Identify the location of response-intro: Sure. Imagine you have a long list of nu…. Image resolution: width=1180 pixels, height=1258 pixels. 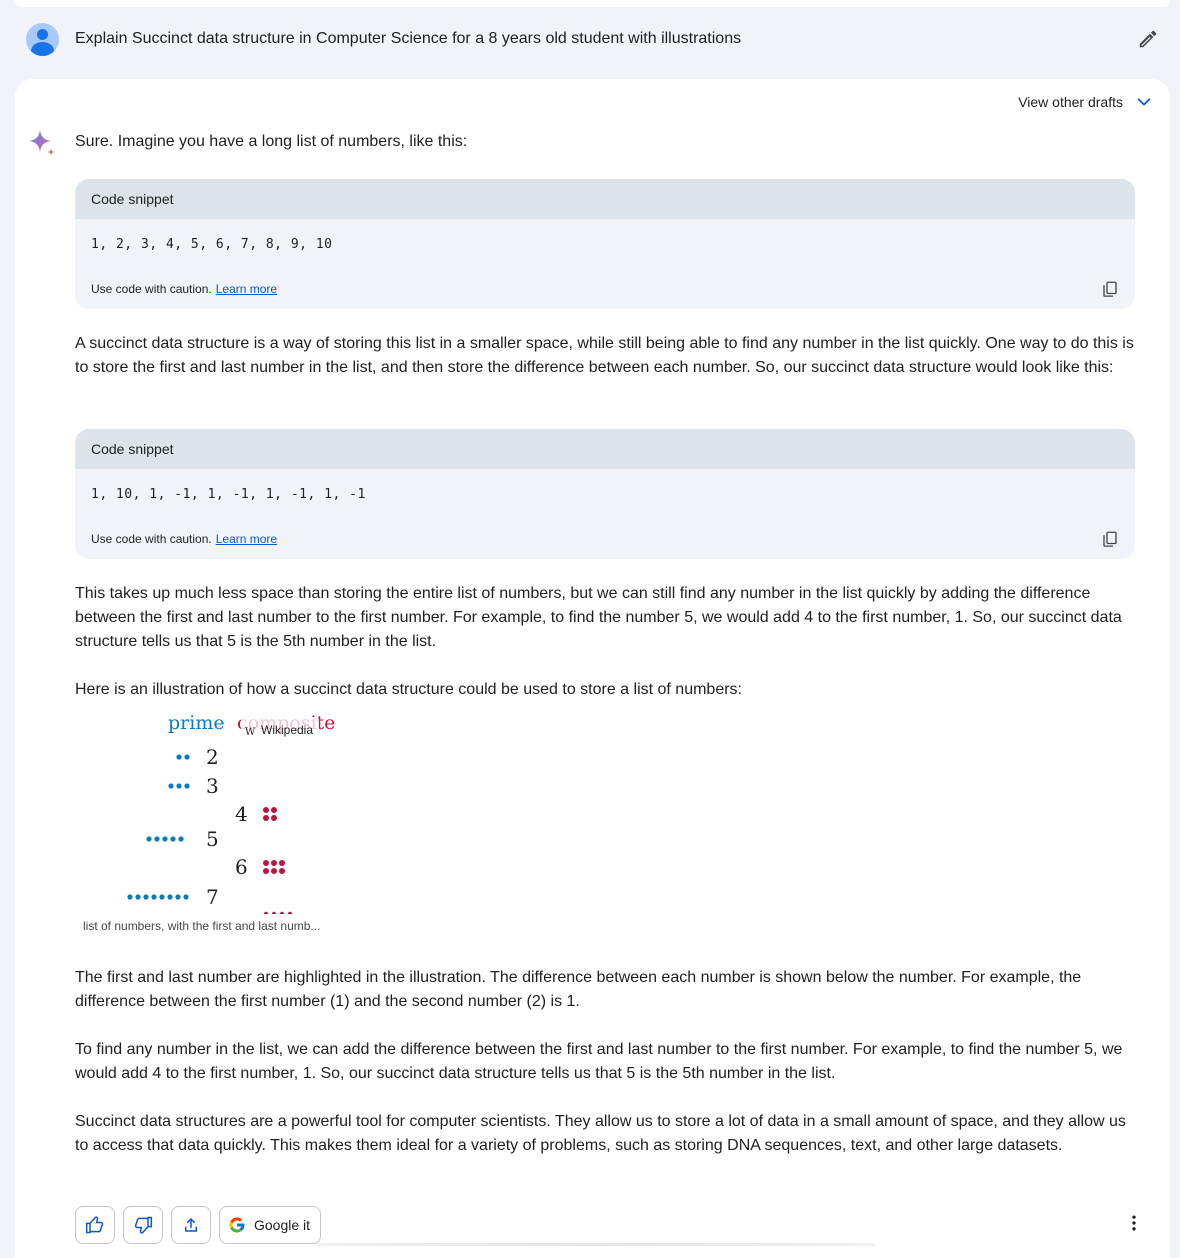
(271, 141).